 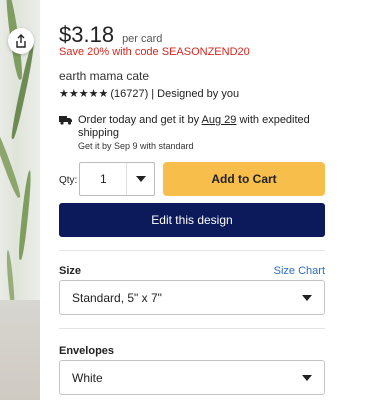 What do you see at coordinates (87, 351) in the screenshot?
I see `envelopes-label: Envelopes` at bounding box center [87, 351].